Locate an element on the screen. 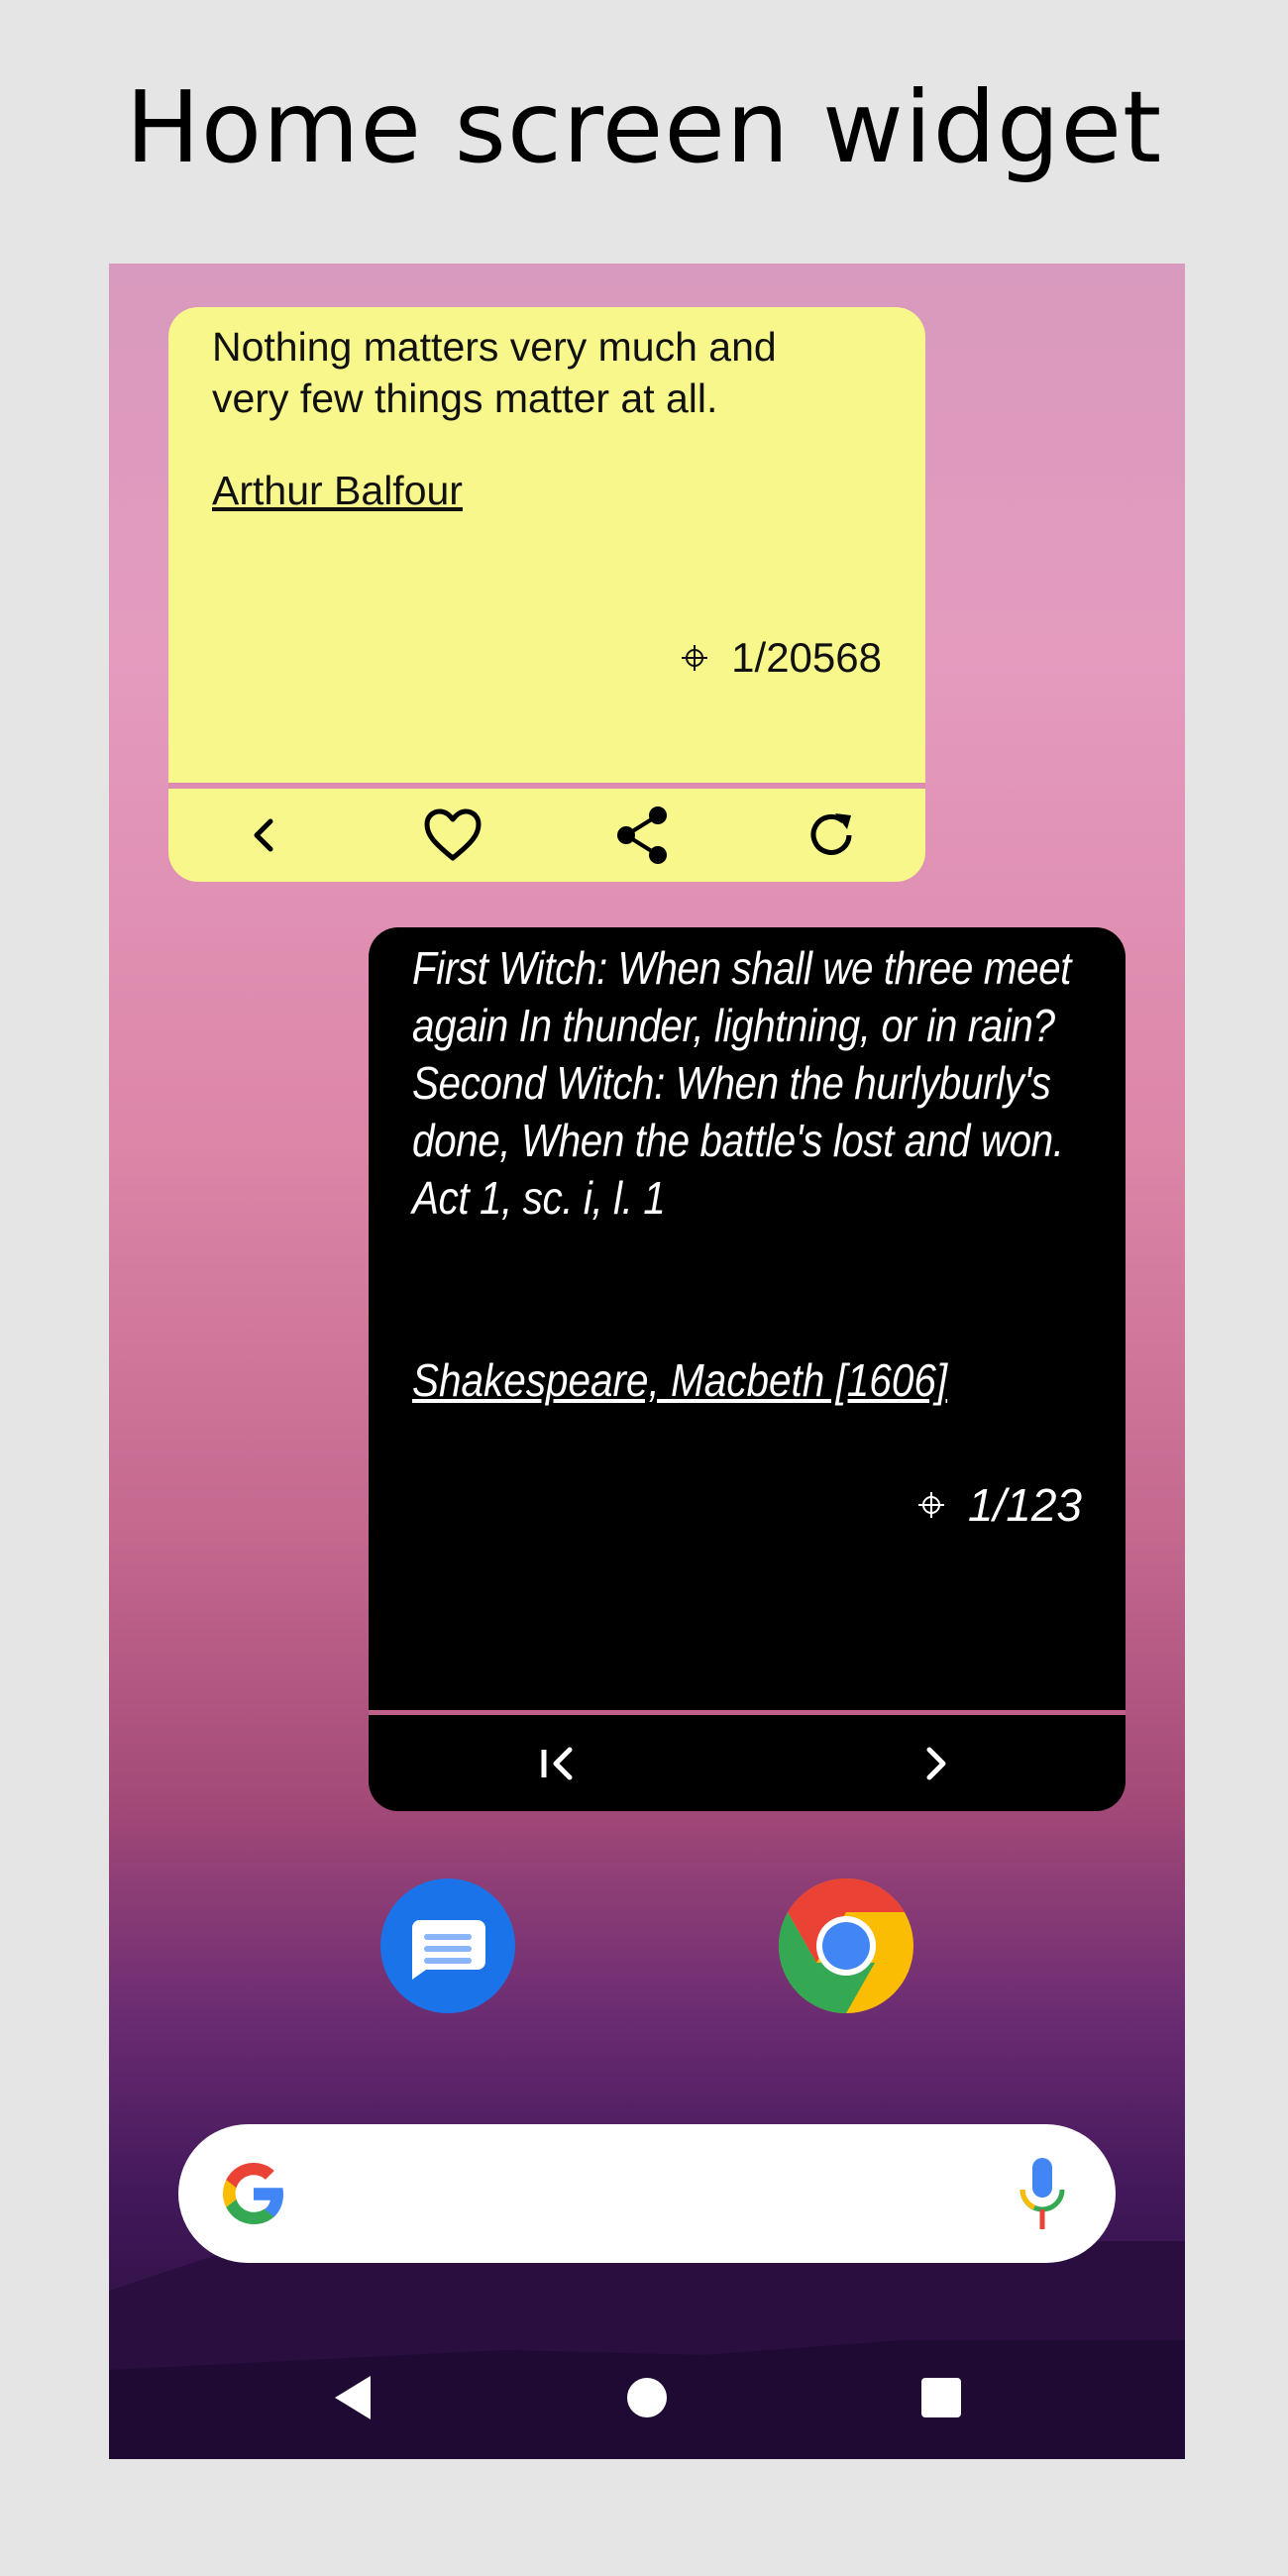 This screenshot has height=2576, width=1288. quote-author-link: Arthur Balfour is located at coordinates (337, 491).